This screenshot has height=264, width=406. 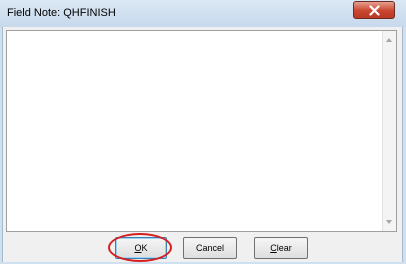 I want to click on title-bar: Field Note: QHFINISH, so click(x=203, y=13).